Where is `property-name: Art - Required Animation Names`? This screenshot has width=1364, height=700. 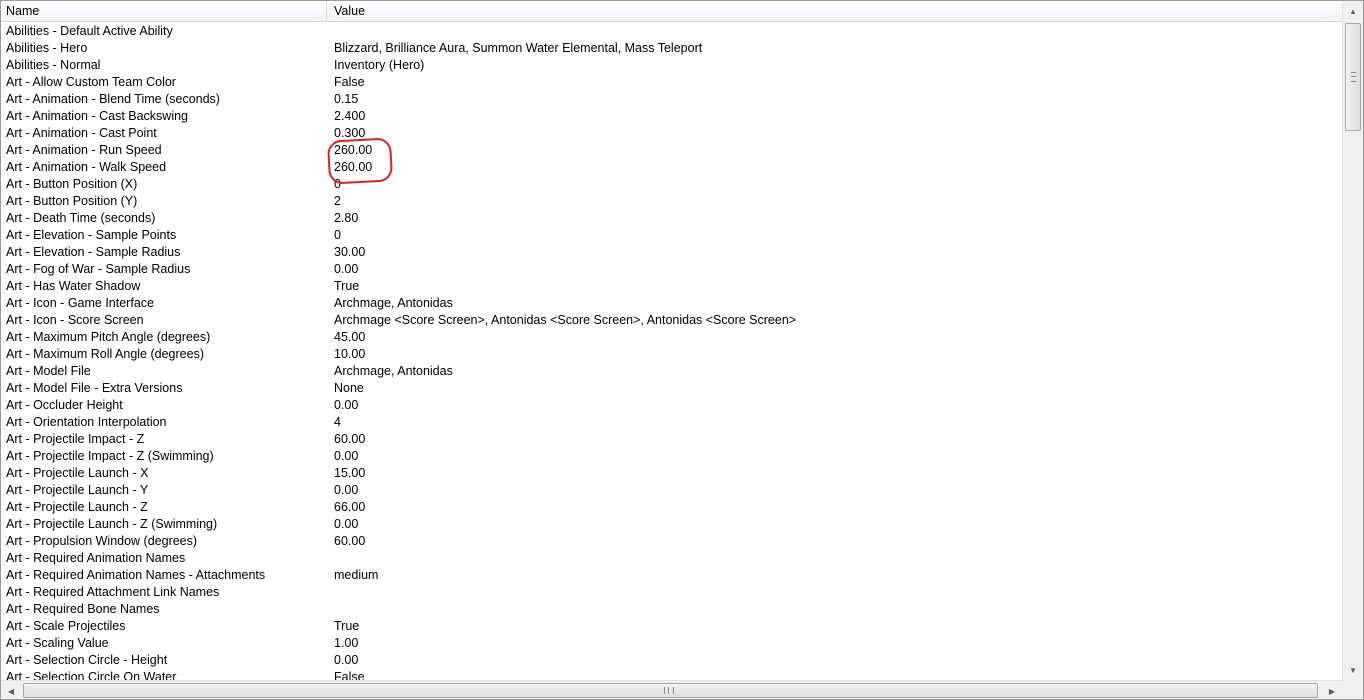 property-name: Art - Required Animation Names is located at coordinates (96, 558).